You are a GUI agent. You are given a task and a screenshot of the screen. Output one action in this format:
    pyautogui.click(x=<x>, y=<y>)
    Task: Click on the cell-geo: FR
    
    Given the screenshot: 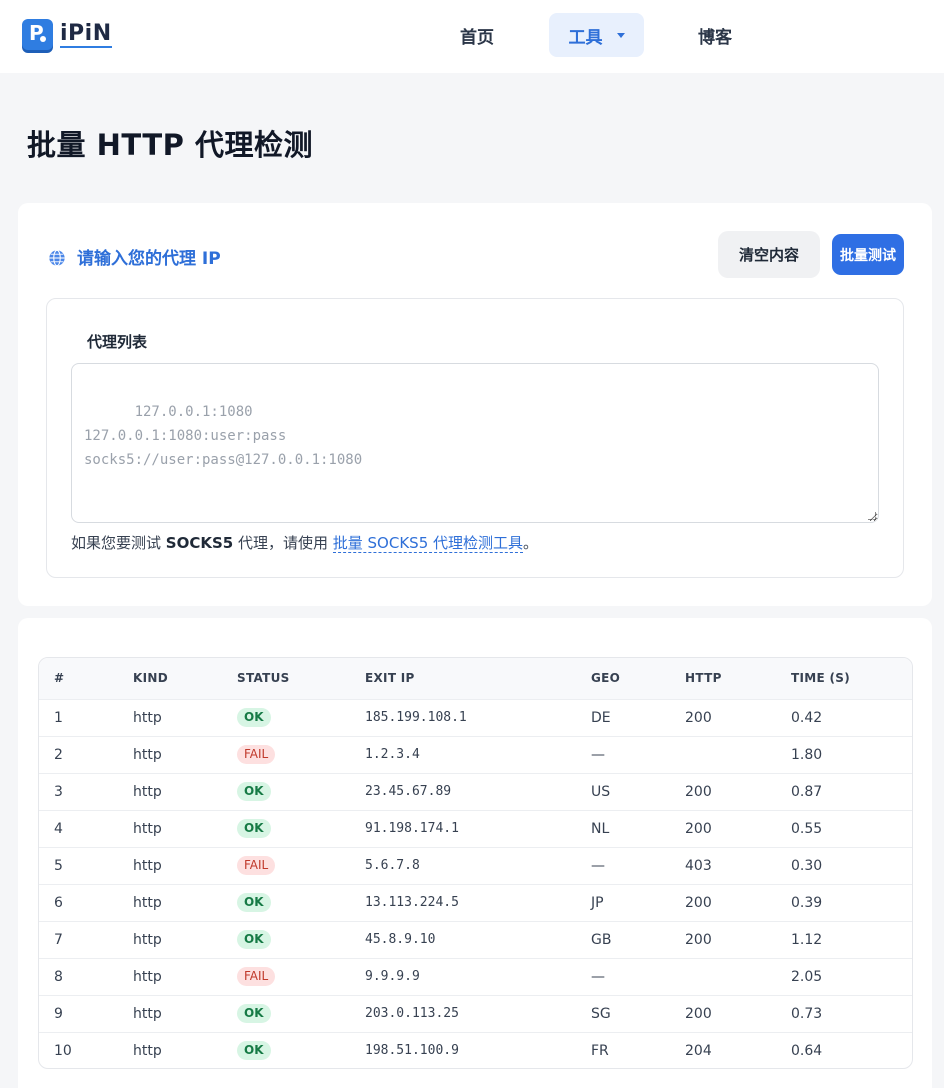 What is the action you would take?
    pyautogui.click(x=600, y=1050)
    